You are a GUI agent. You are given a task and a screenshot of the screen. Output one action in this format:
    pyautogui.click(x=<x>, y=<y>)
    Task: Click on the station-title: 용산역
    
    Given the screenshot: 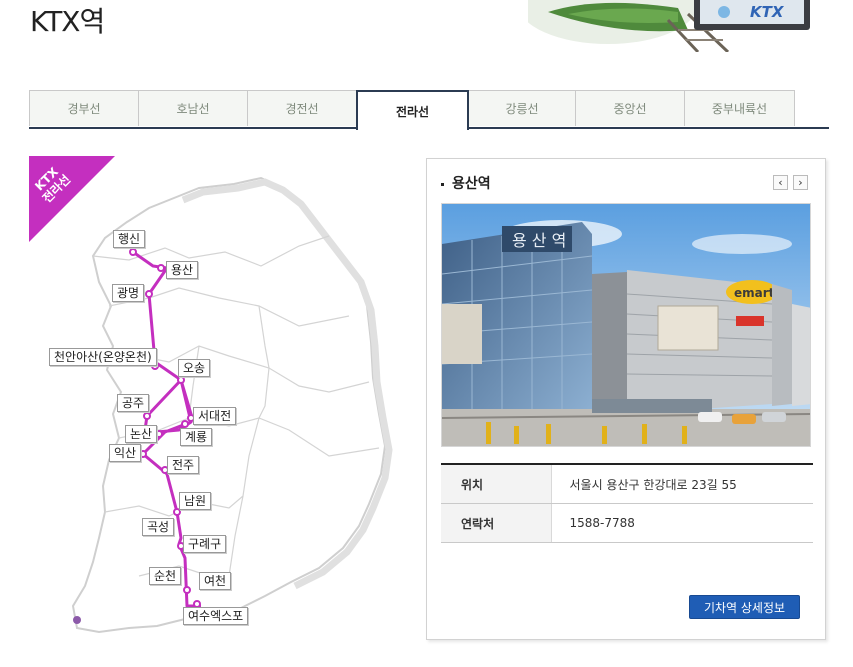 What is the action you would take?
    pyautogui.click(x=466, y=183)
    